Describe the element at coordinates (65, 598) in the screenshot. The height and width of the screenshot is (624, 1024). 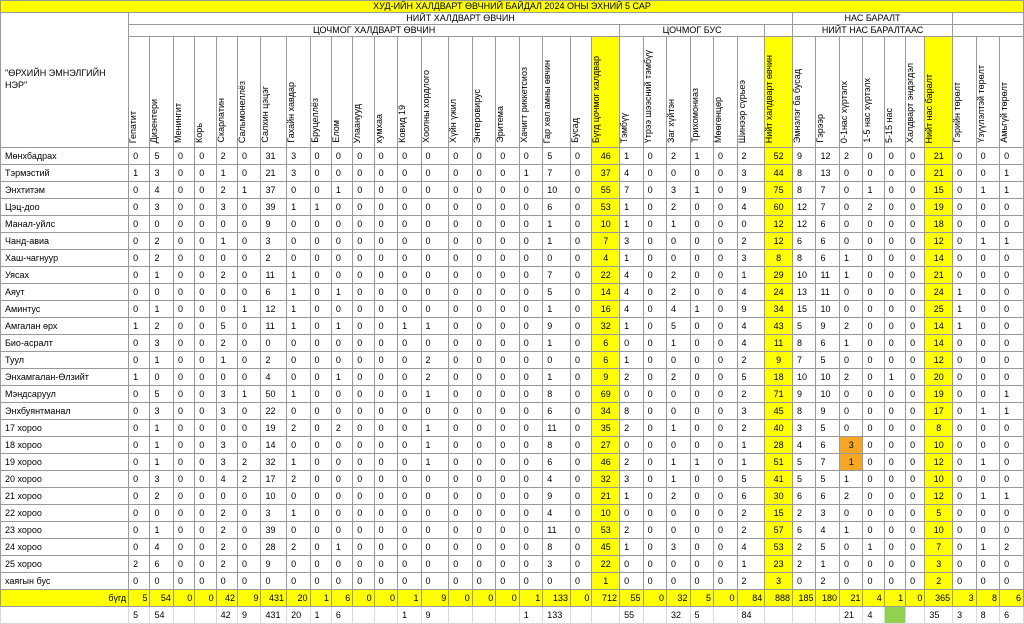
I see `total-label: бүгд` at that location.